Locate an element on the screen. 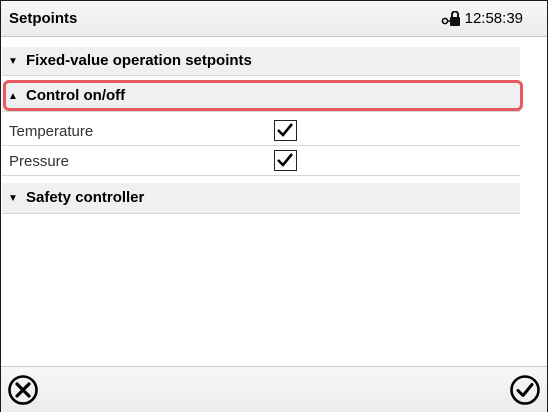 This screenshot has height=412, width=548. lock-key-icon is located at coordinates (451, 18).